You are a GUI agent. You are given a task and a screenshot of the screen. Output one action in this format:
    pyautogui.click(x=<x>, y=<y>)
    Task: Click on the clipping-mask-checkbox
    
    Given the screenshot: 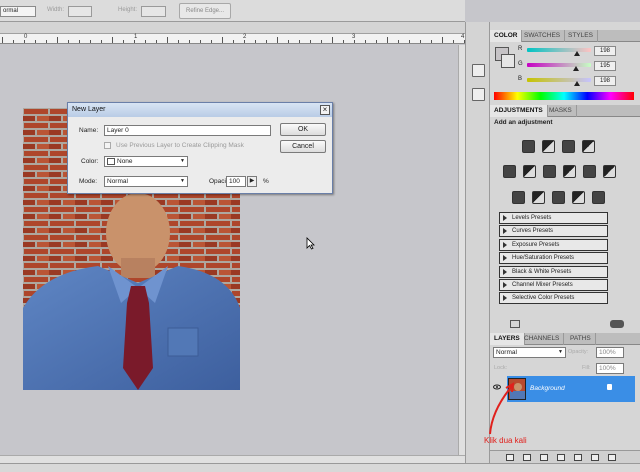 What is the action you would take?
    pyautogui.click(x=107, y=145)
    